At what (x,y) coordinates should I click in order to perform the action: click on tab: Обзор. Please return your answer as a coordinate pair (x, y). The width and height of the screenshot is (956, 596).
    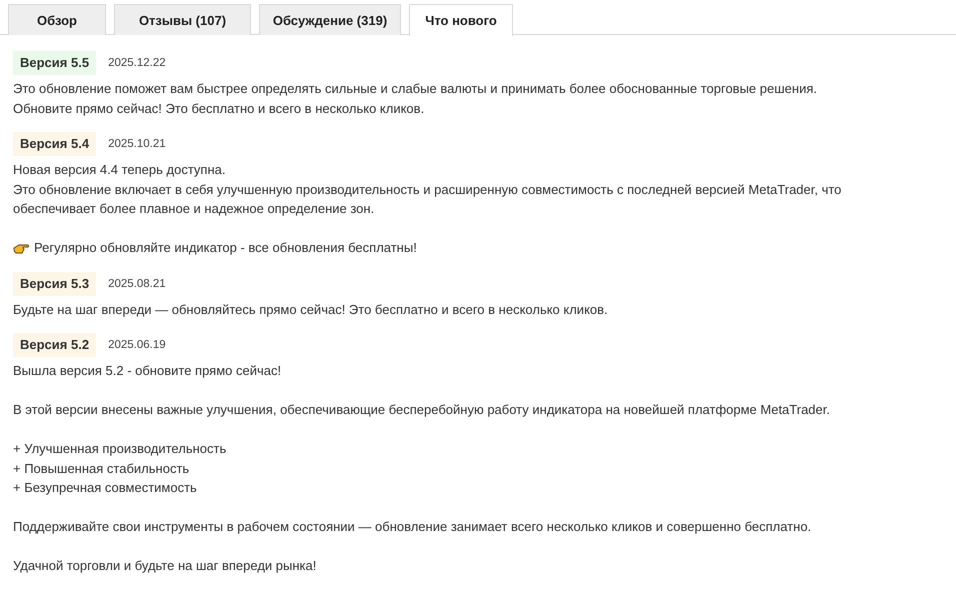
    Looking at the image, I should click on (57, 19).